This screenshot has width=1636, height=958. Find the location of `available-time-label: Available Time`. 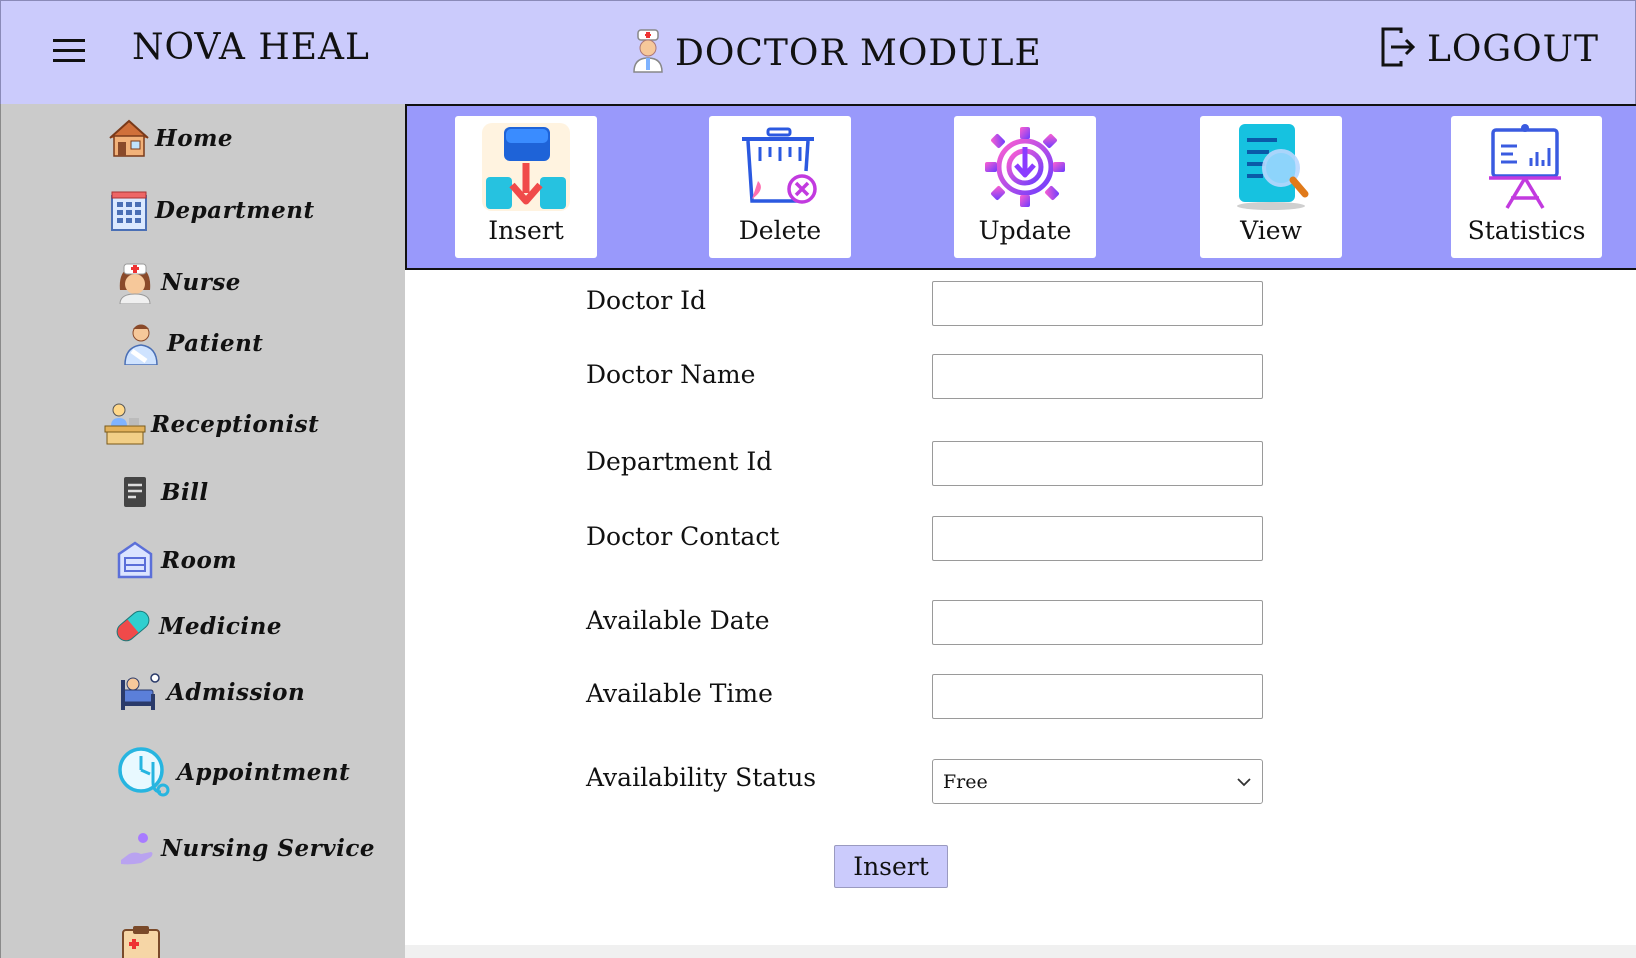

available-time-label: Available Time is located at coordinates (679, 693).